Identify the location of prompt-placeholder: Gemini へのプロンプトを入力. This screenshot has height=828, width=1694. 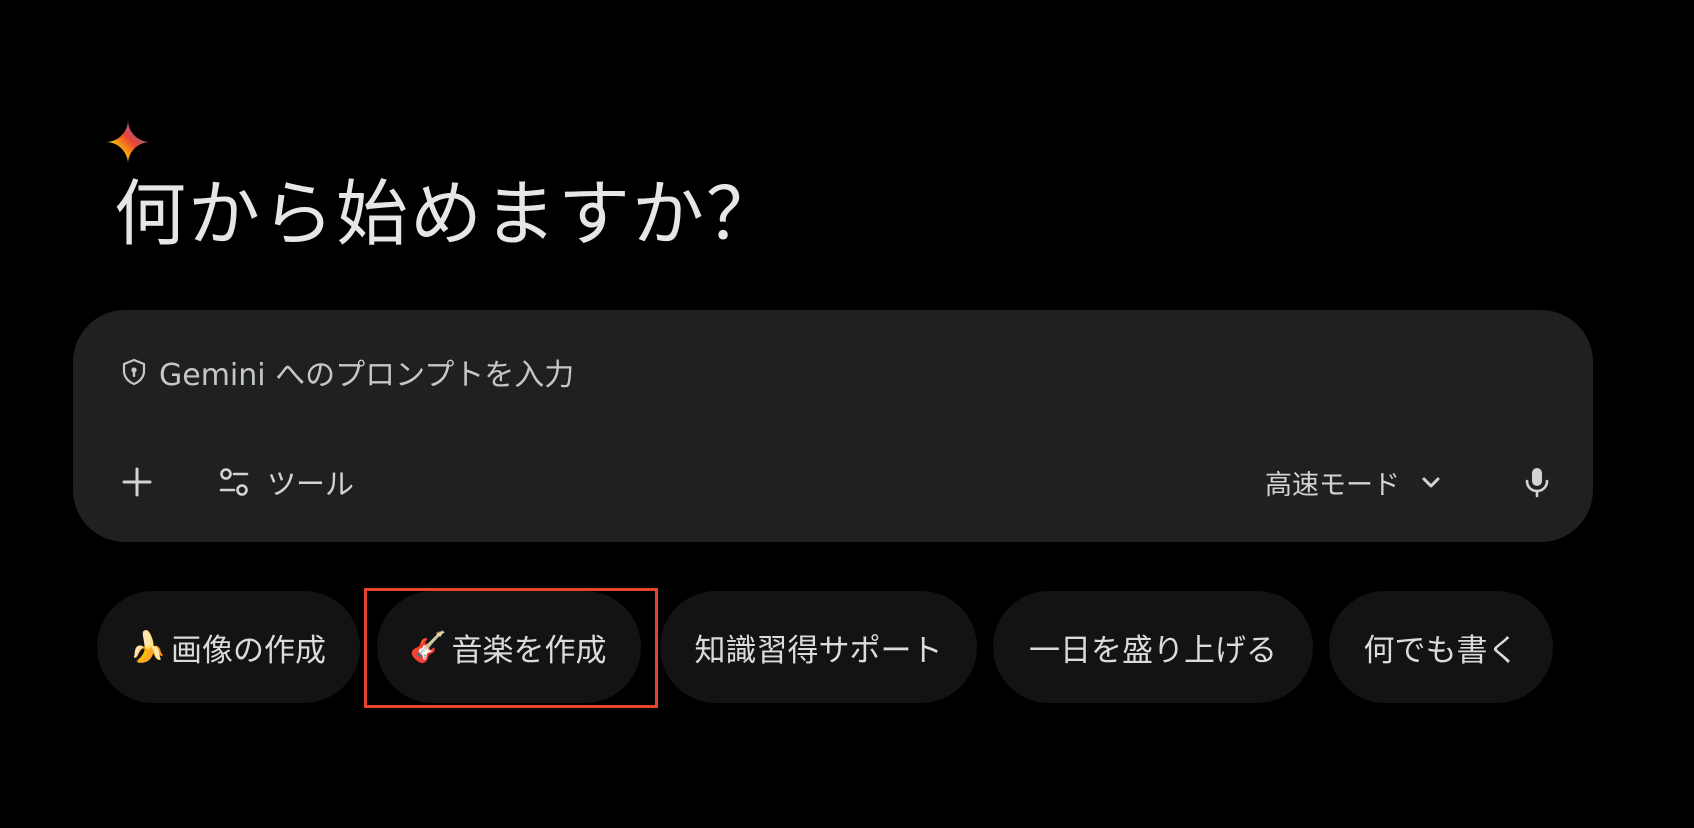
(367, 375).